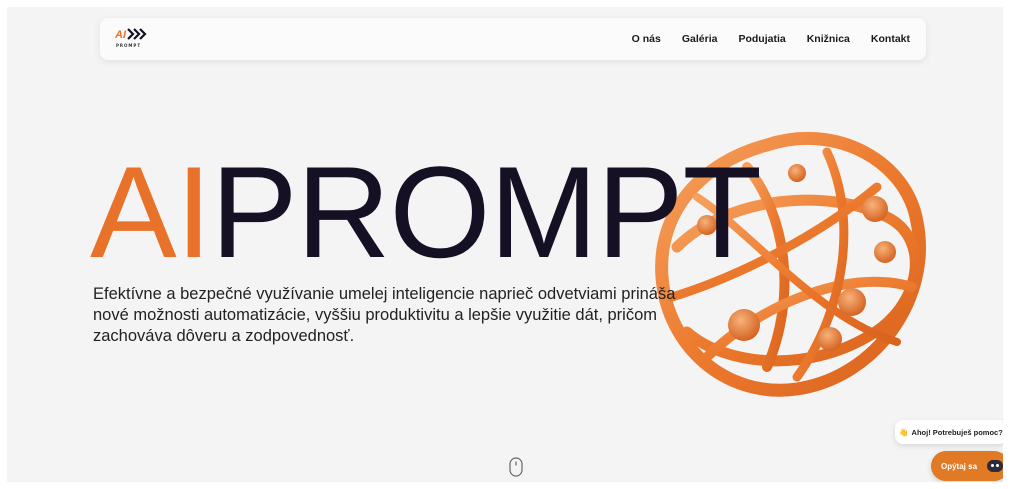 The image size is (1010, 489). I want to click on logo-wordmark: PROMPT, so click(129, 45).